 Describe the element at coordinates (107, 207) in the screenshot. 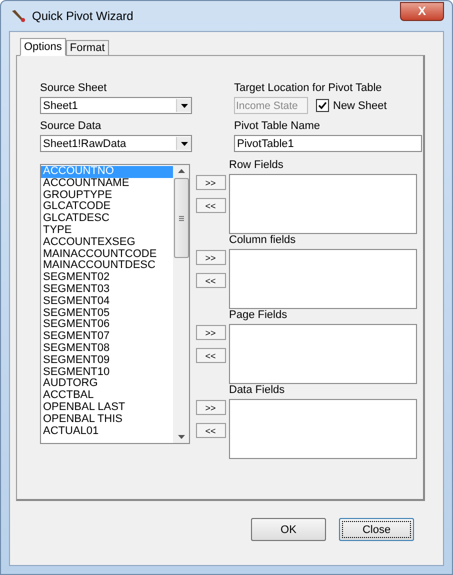

I see `list-item: GLCATCODE` at that location.